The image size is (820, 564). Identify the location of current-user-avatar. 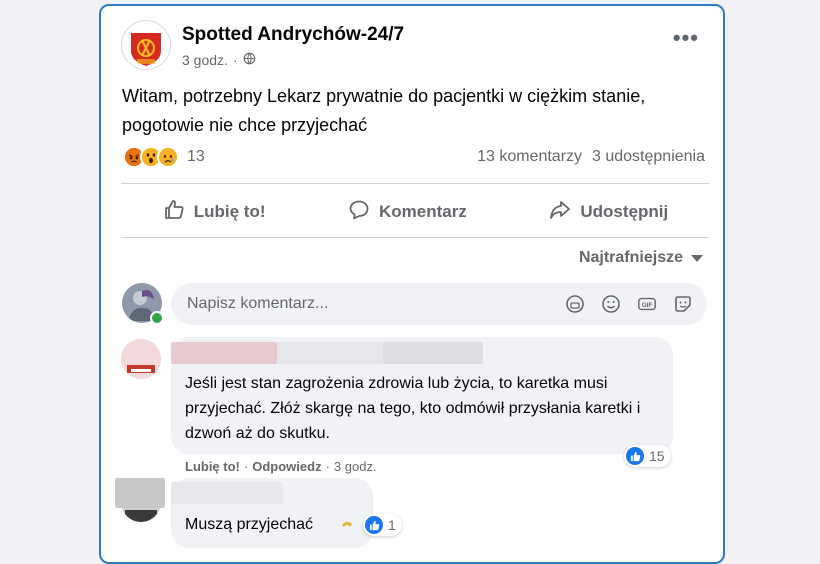
(143, 304).